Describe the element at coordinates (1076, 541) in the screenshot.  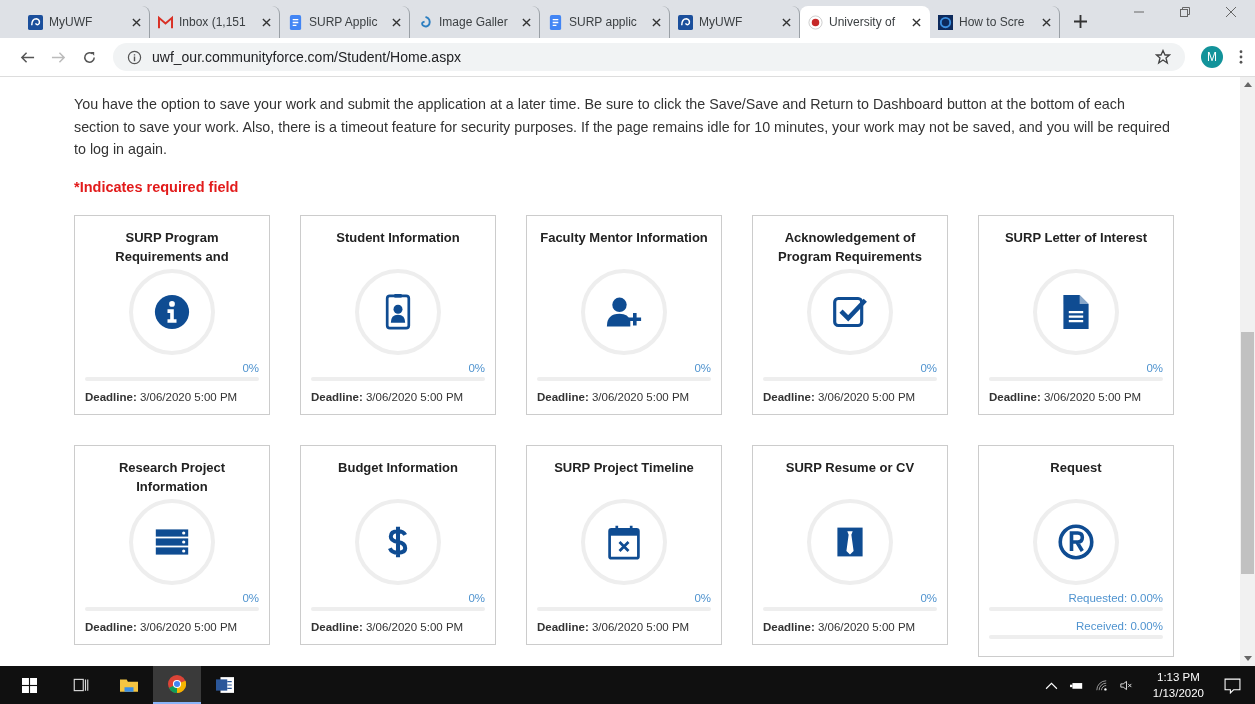
I see `registered-icon` at that location.